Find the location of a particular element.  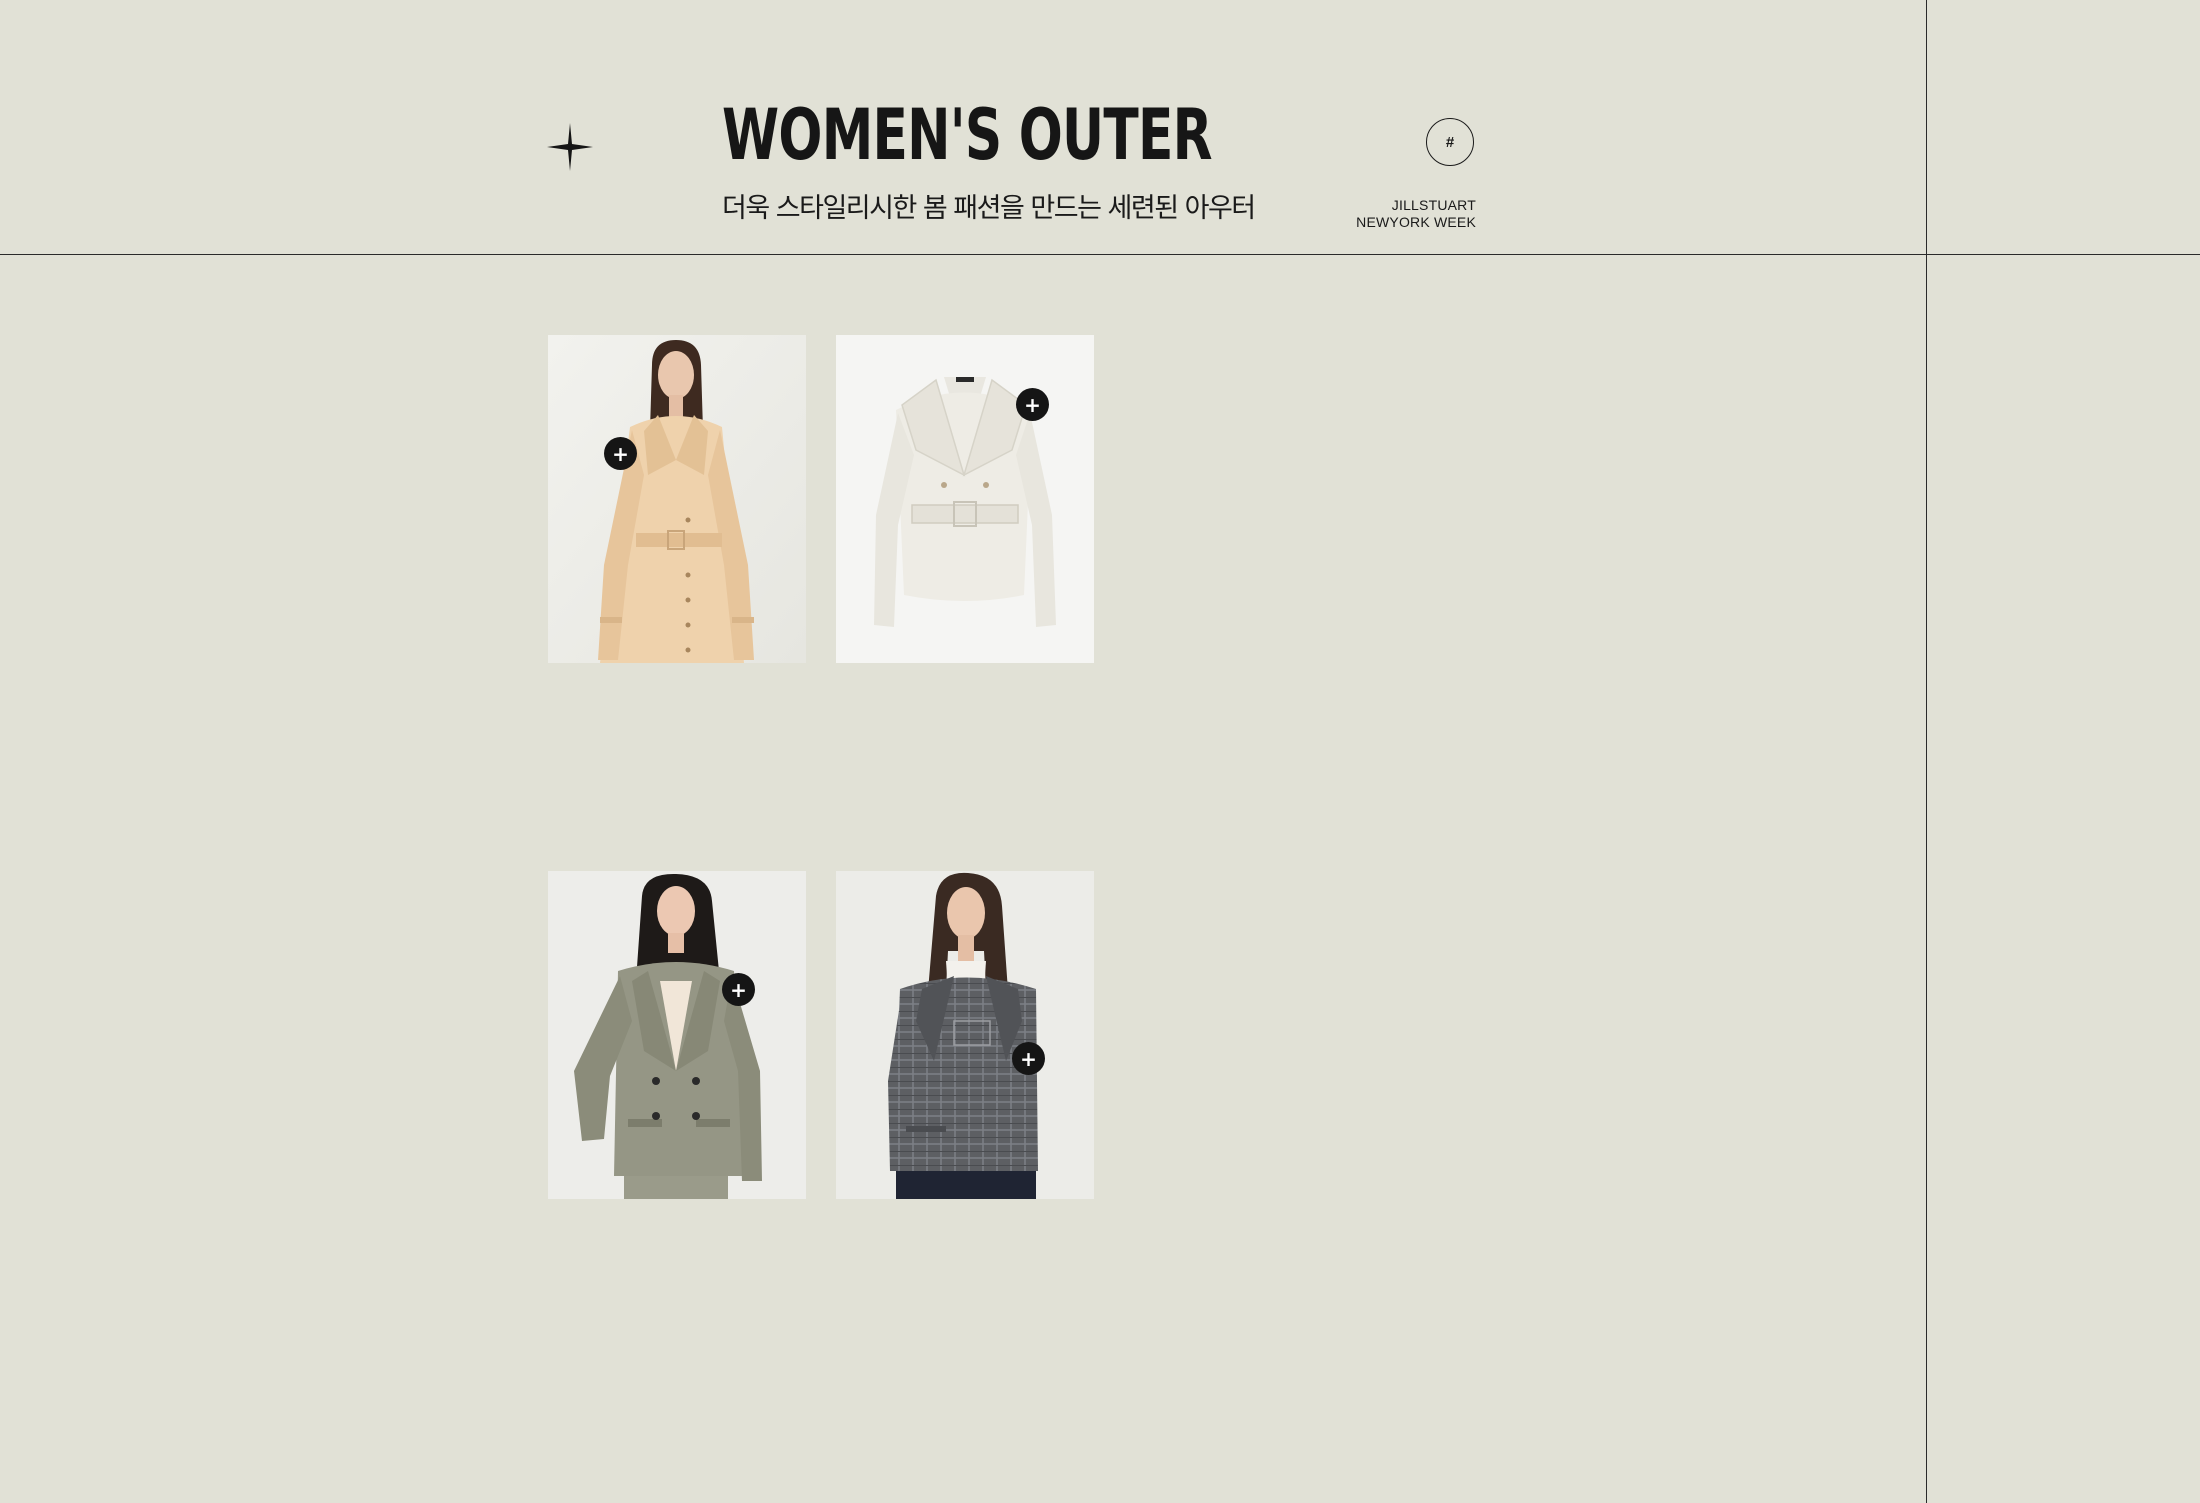

product-hotspot-trench-coat: + is located at coordinates (620, 453).